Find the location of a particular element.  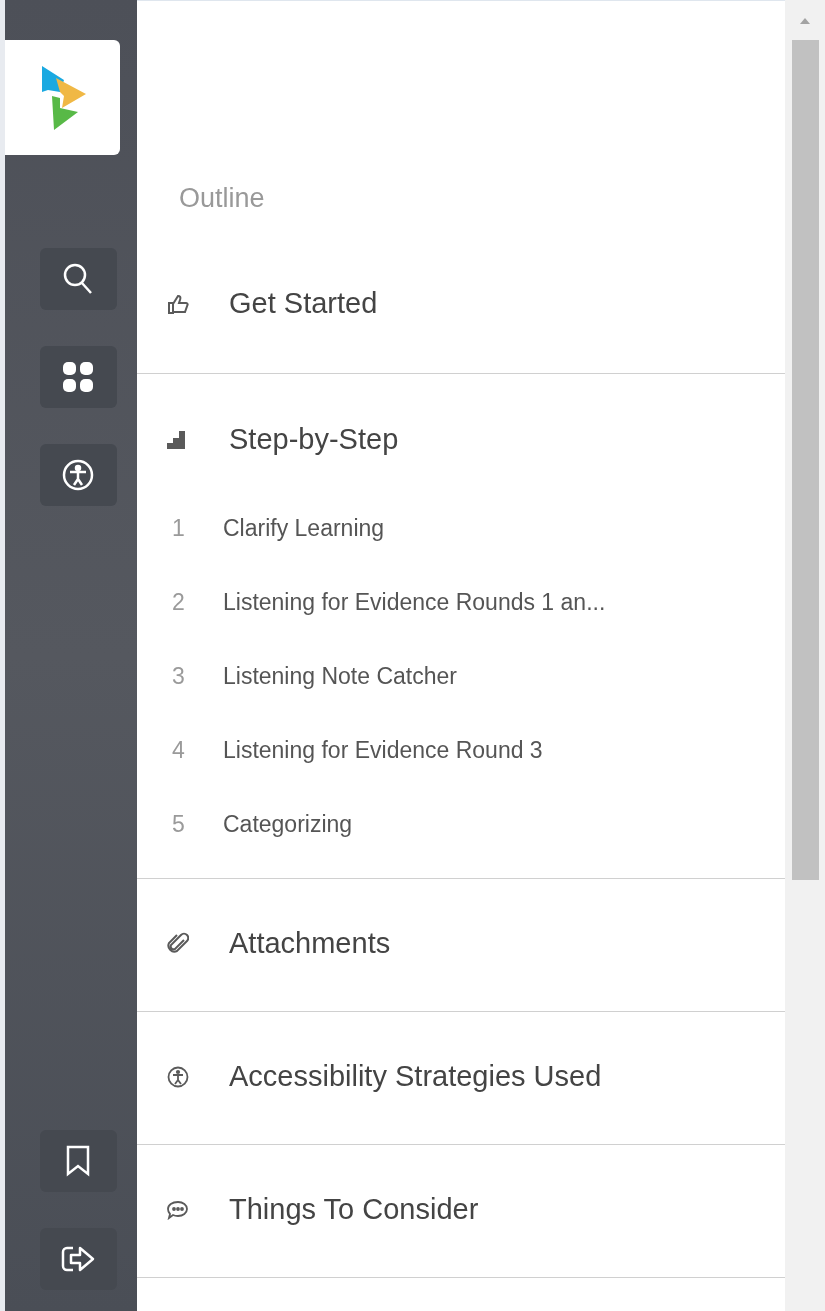

scroll-up-icon is located at coordinates (805, 21).